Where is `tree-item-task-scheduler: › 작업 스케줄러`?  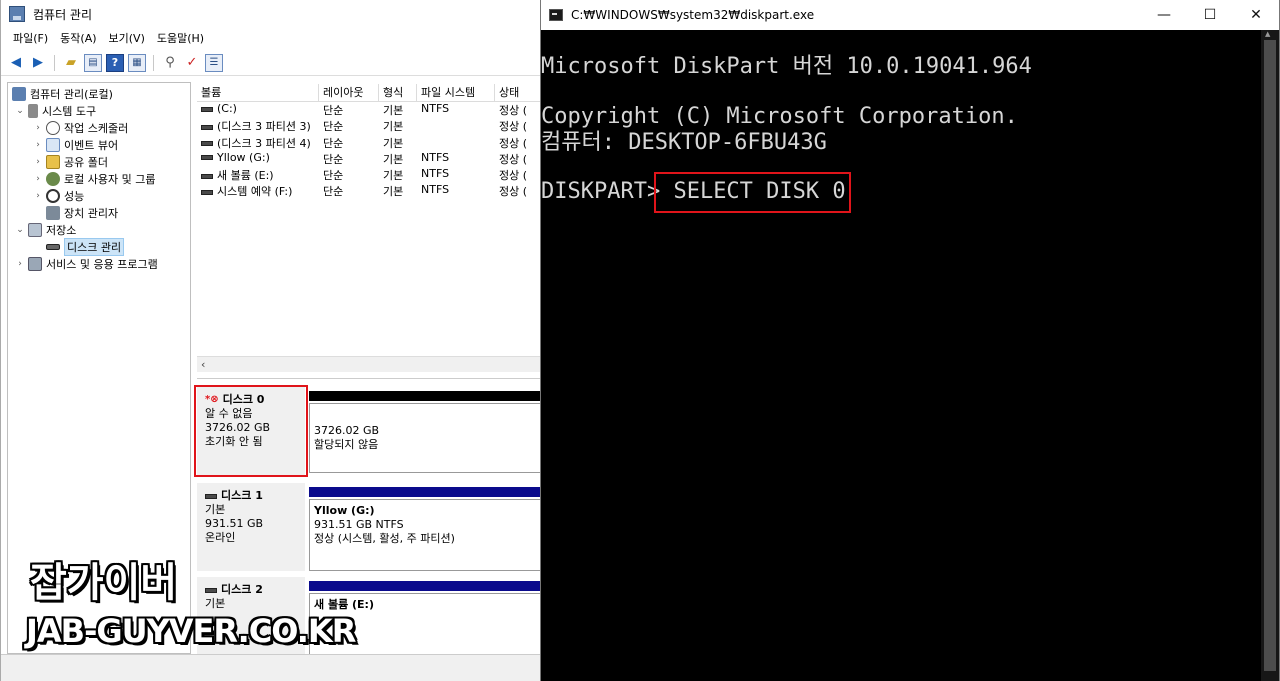 tree-item-task-scheduler: › 작업 스케줄러 is located at coordinates (80, 127).